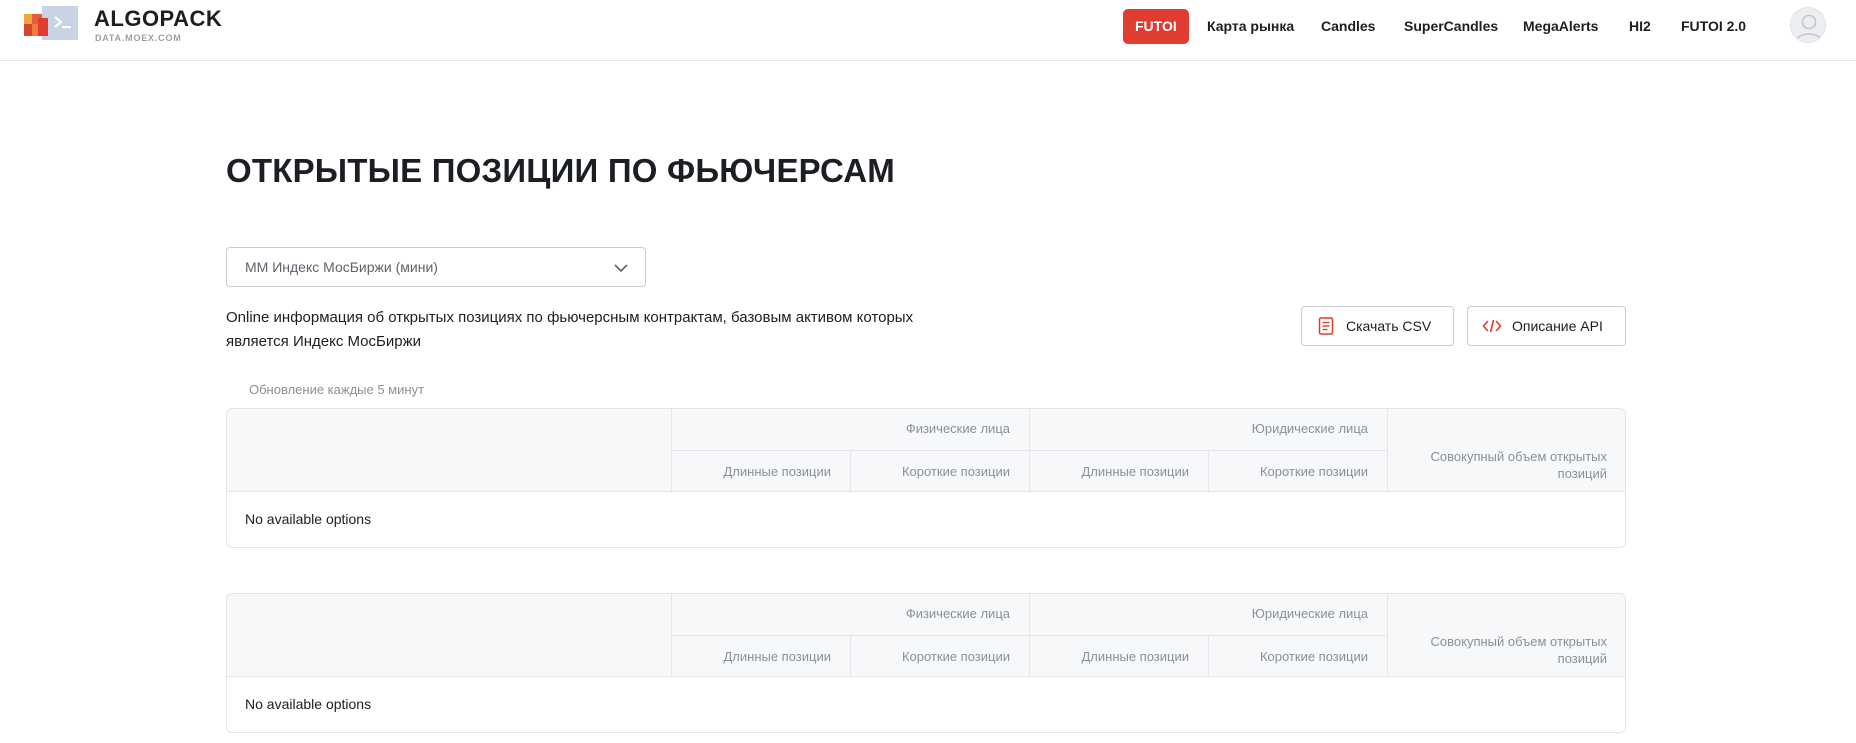  What do you see at coordinates (1451, 26) in the screenshot?
I see `nav-supercandles: SuperCandles` at bounding box center [1451, 26].